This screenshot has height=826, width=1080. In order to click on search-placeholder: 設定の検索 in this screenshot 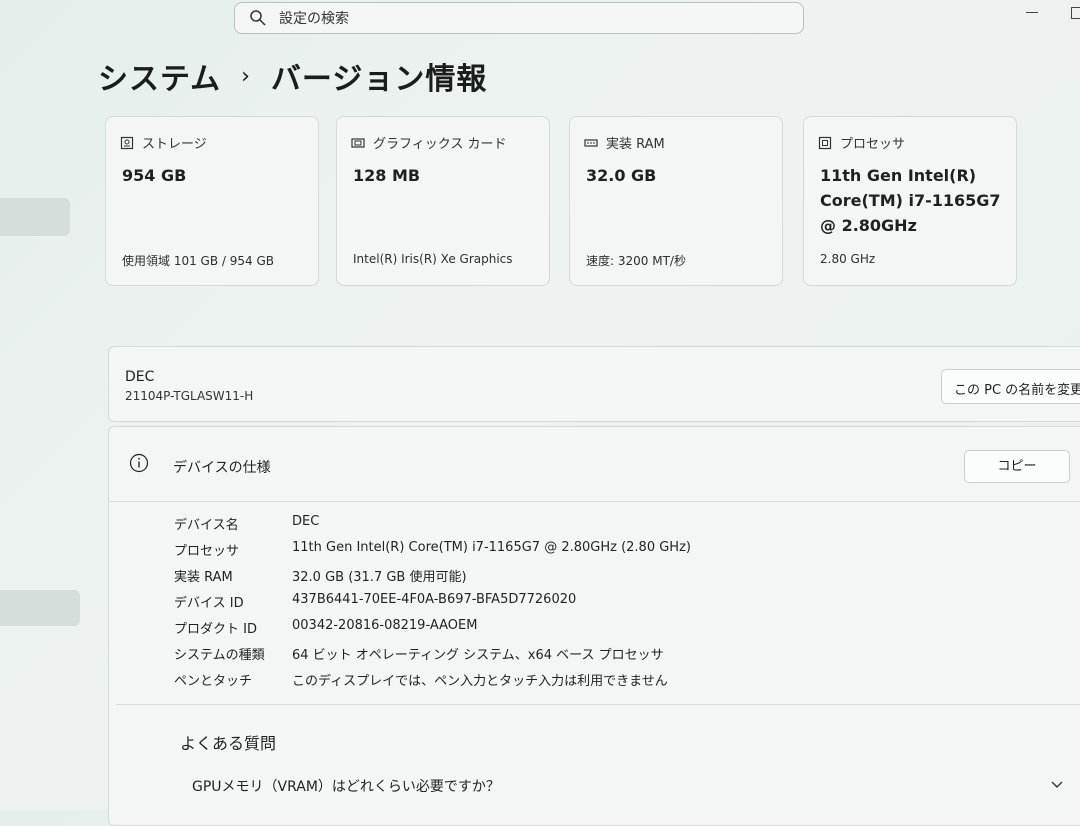, I will do `click(314, 19)`.